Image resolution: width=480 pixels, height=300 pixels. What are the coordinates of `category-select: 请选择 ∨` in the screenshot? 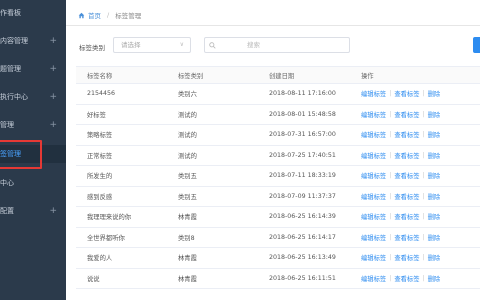 It's located at (152, 45).